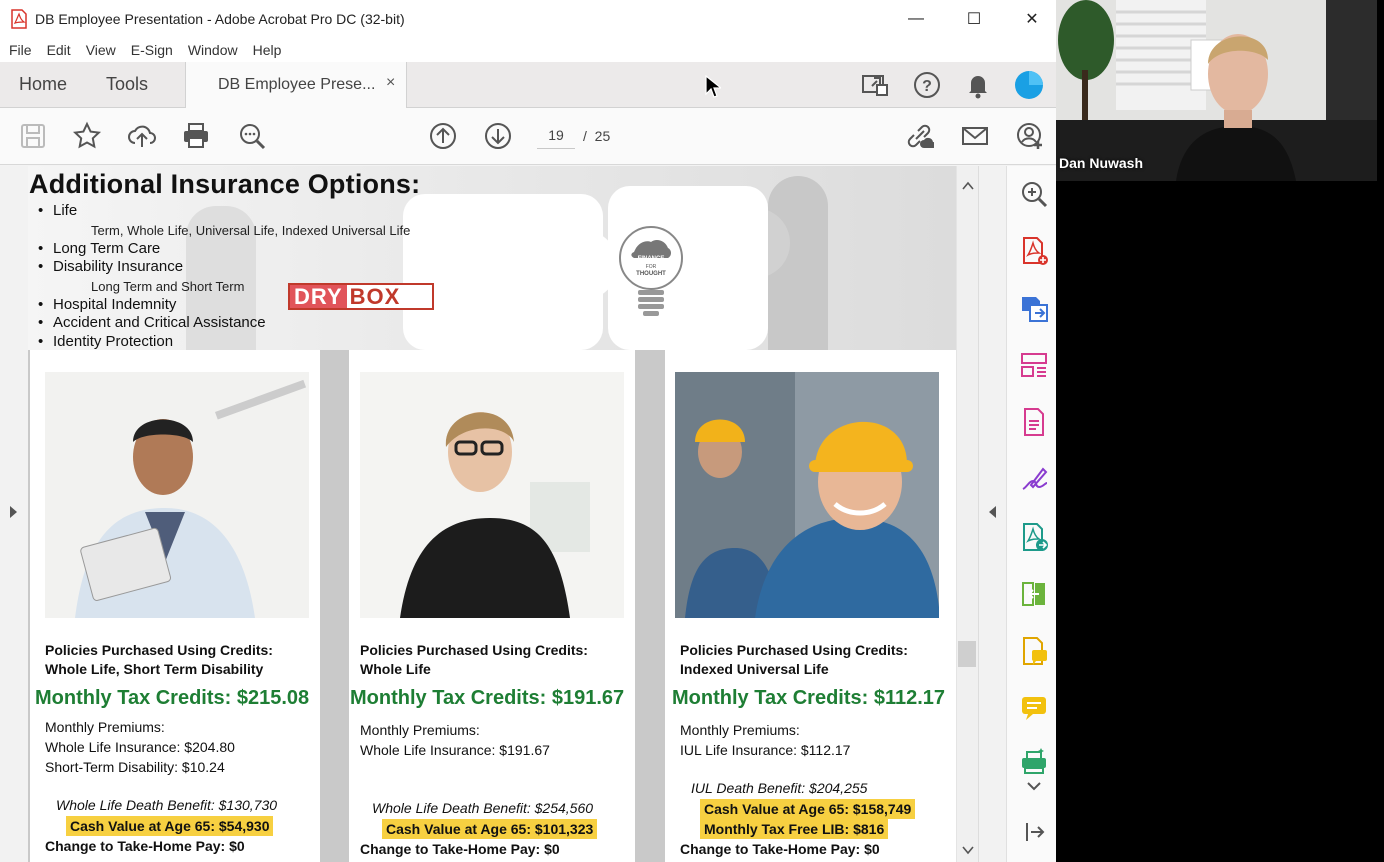 The height and width of the screenshot is (862, 1384). Describe the element at coordinates (318, 296) in the screenshot. I see `drybox-logo-dry: DRY` at that location.